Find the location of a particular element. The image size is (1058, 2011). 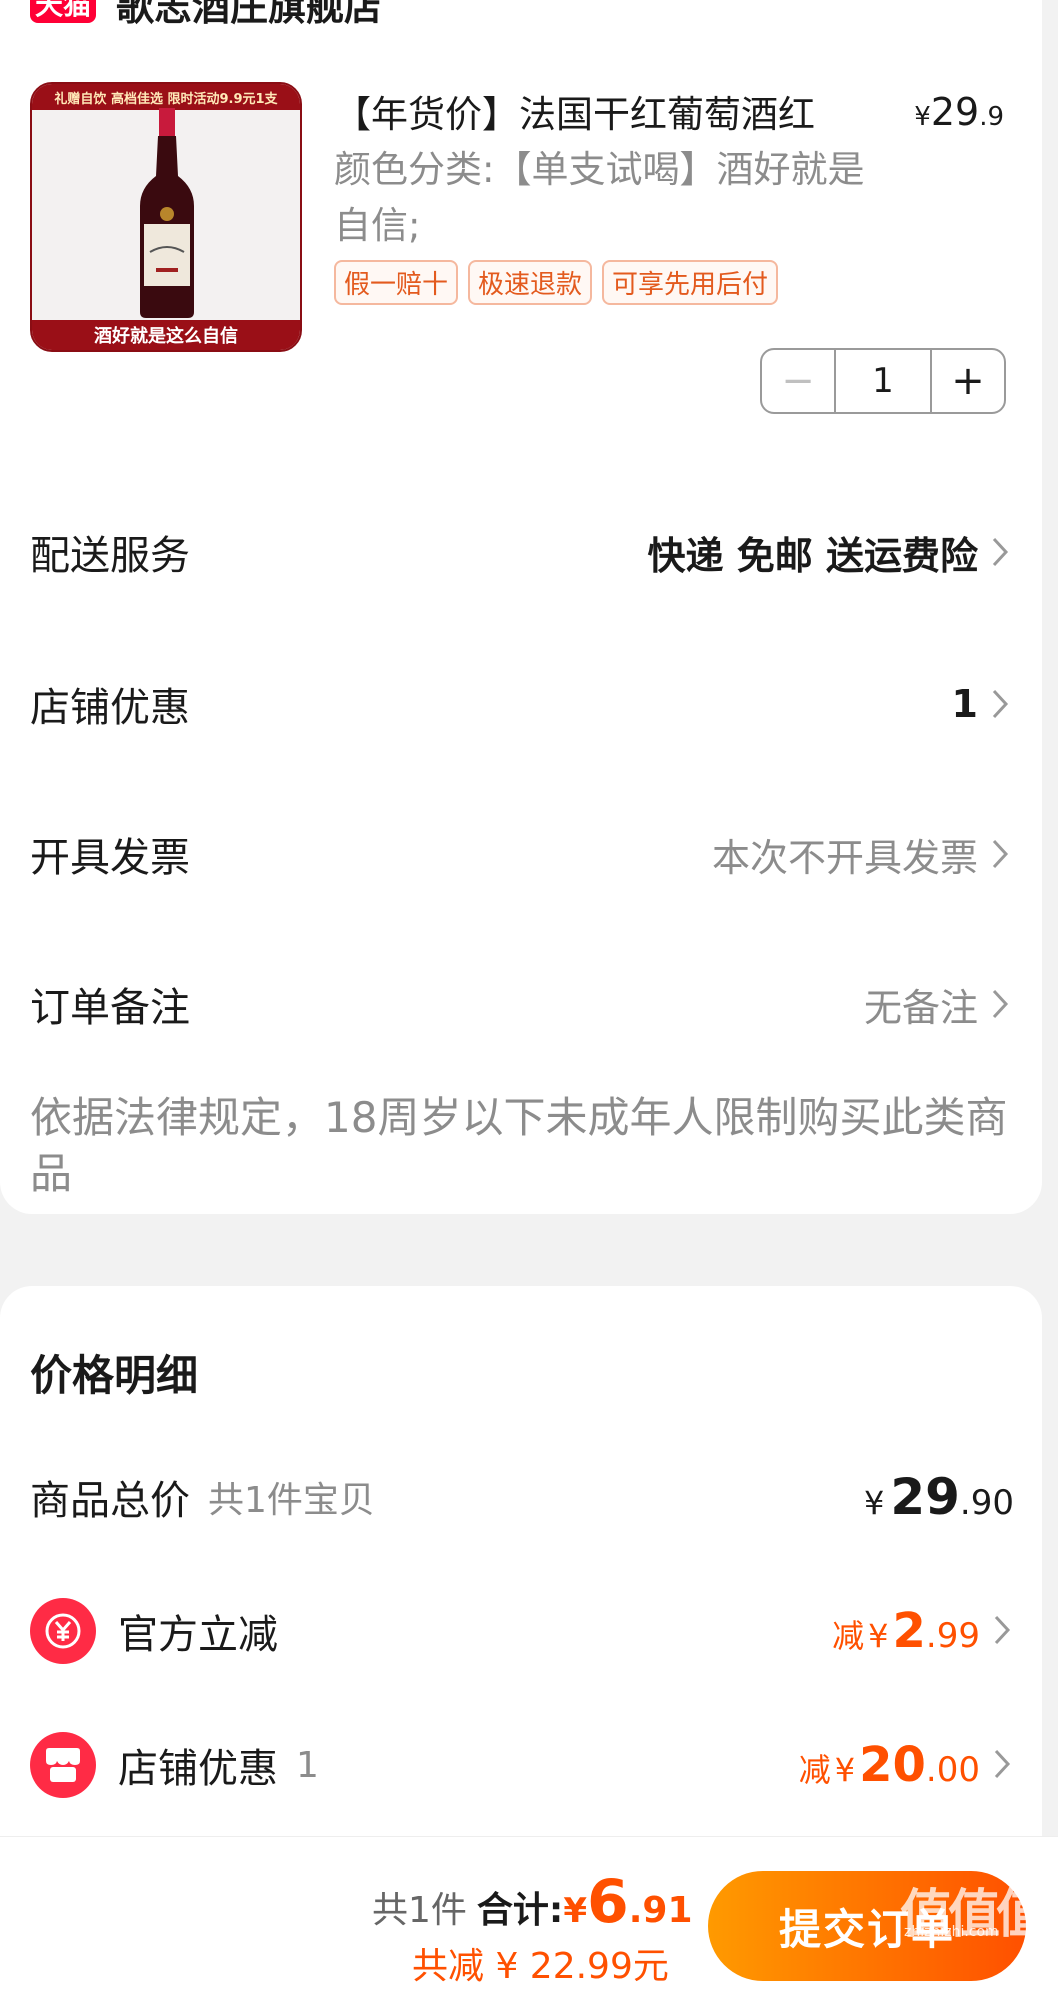

store-name: 歌志酒庄旗舰店 is located at coordinates (249, 15).